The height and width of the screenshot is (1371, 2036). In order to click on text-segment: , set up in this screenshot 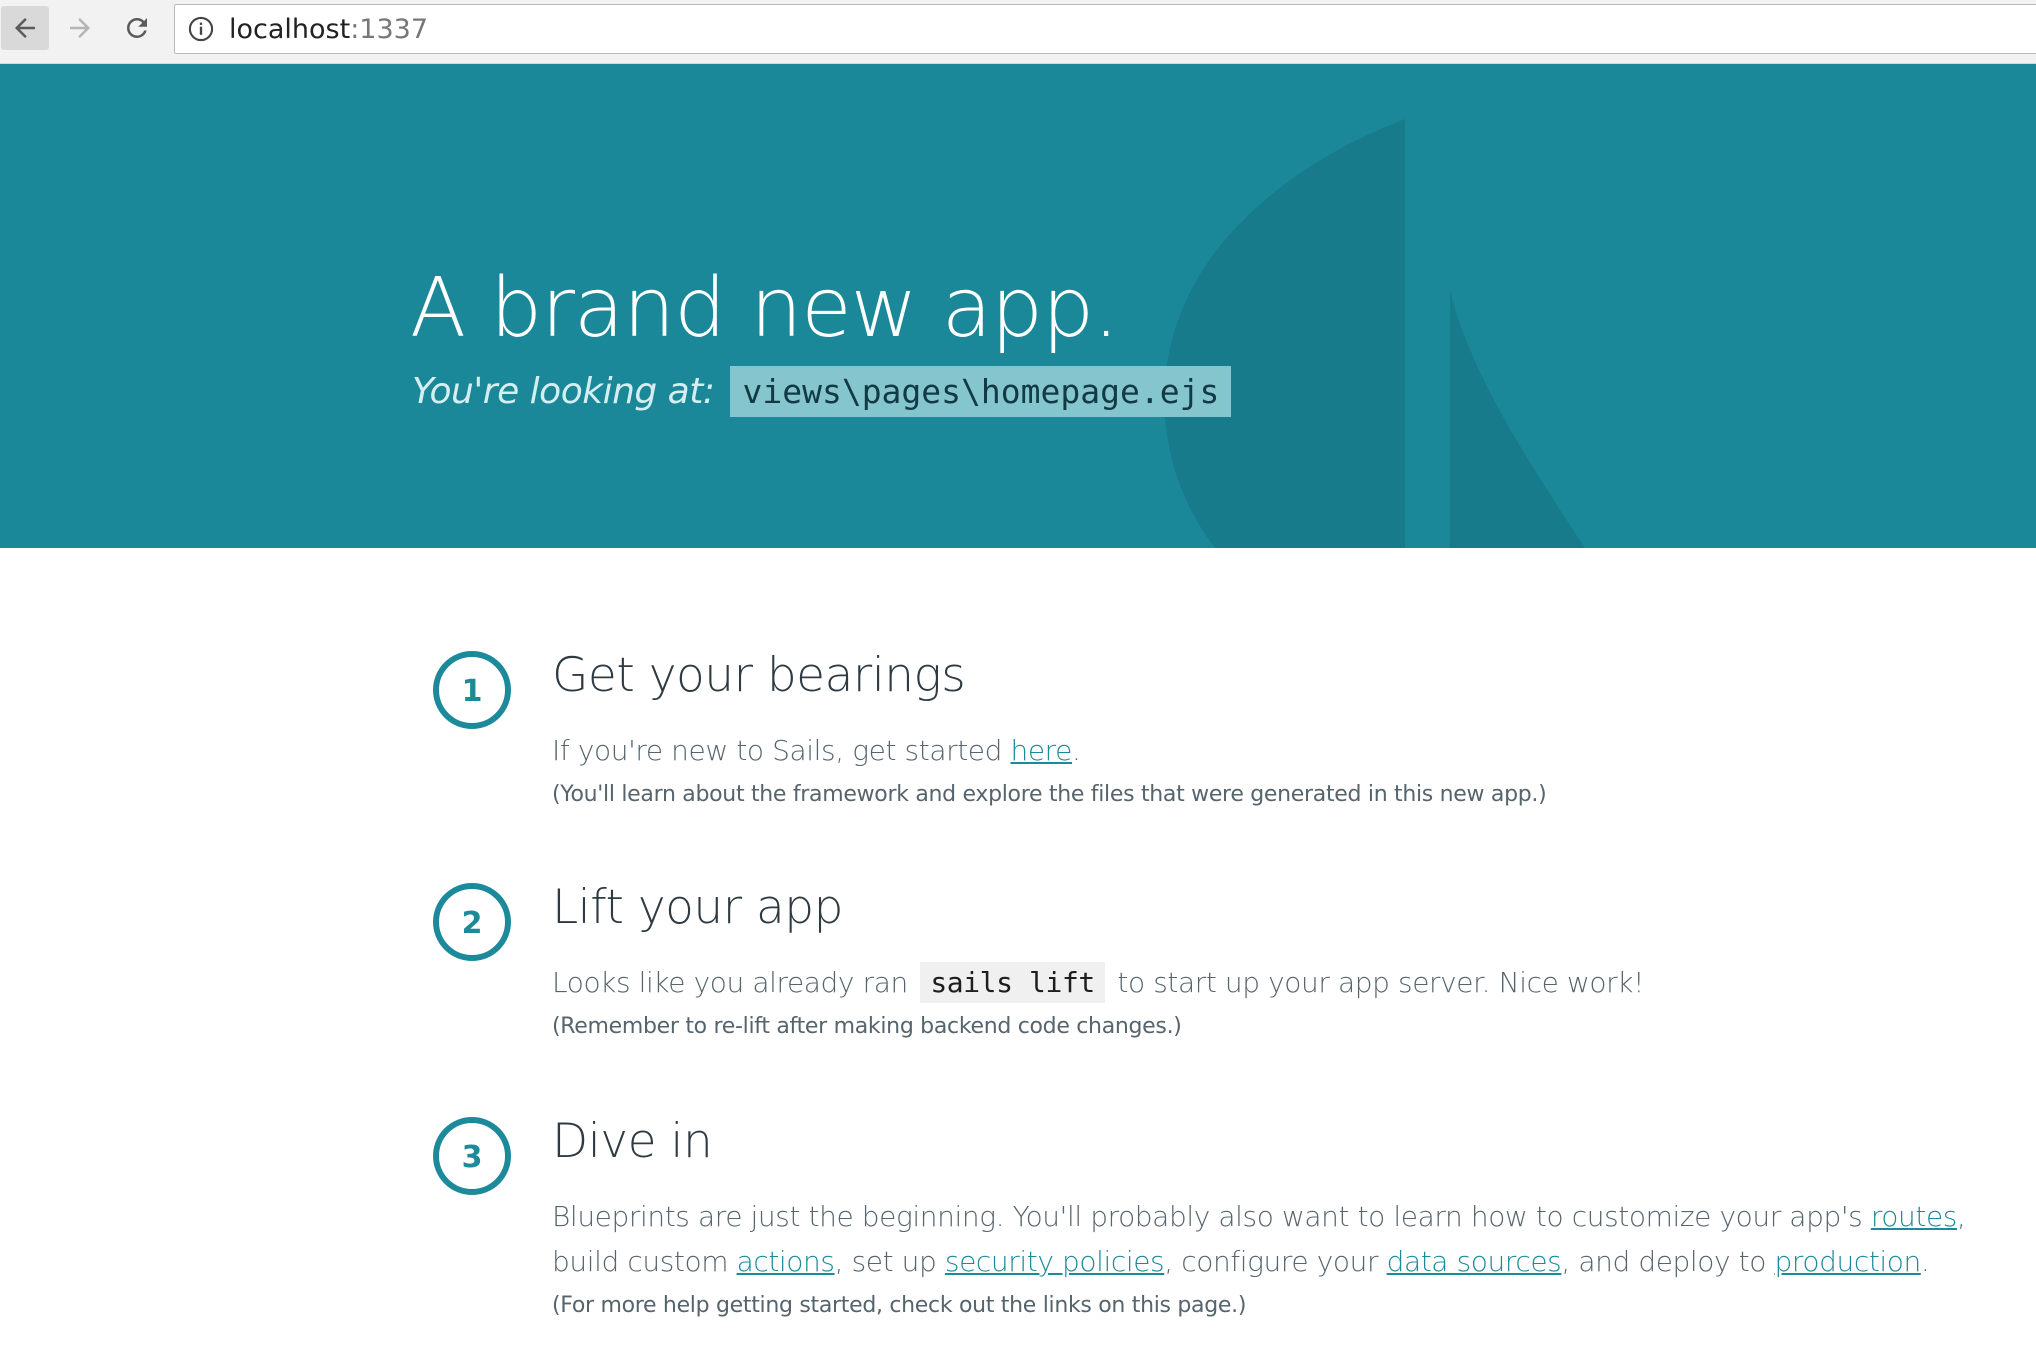, I will do `click(889, 1261)`.